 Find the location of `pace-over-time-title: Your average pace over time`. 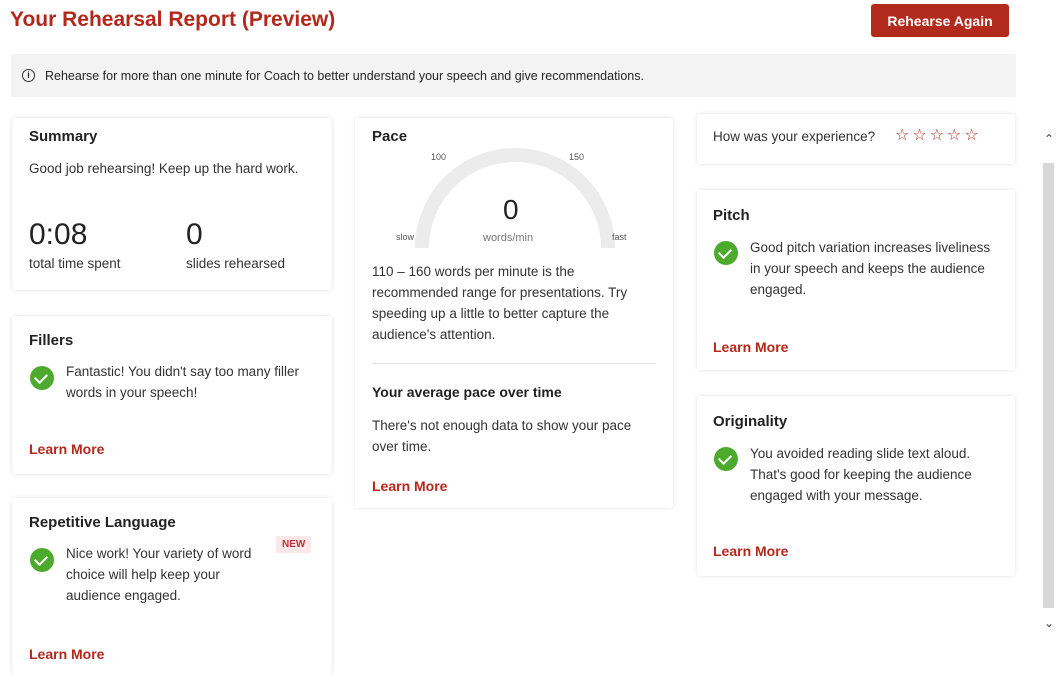

pace-over-time-title: Your average pace over time is located at coordinates (467, 392).